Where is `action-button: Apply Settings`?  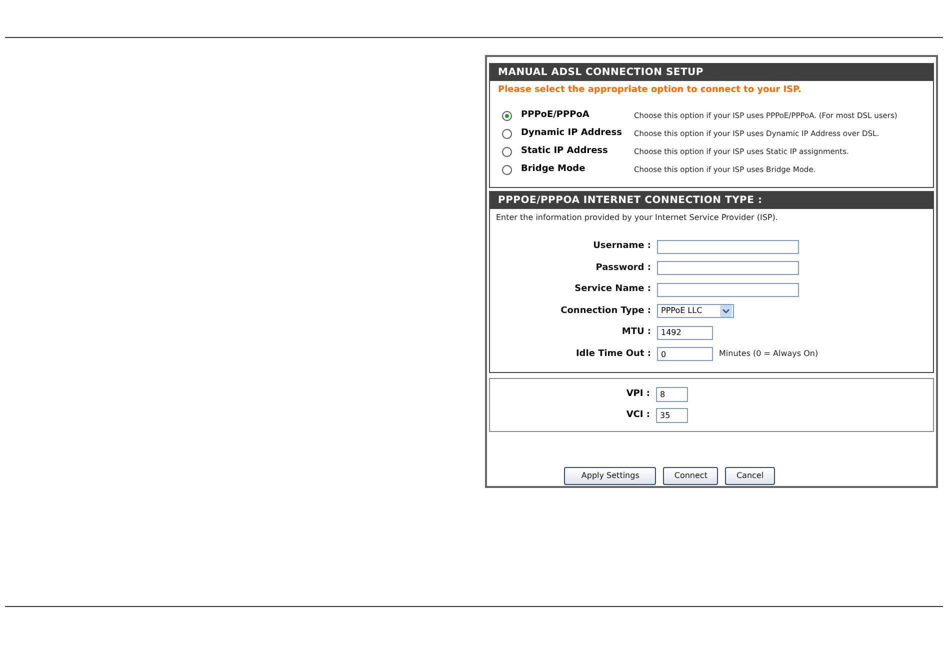 action-button: Apply Settings is located at coordinates (610, 476).